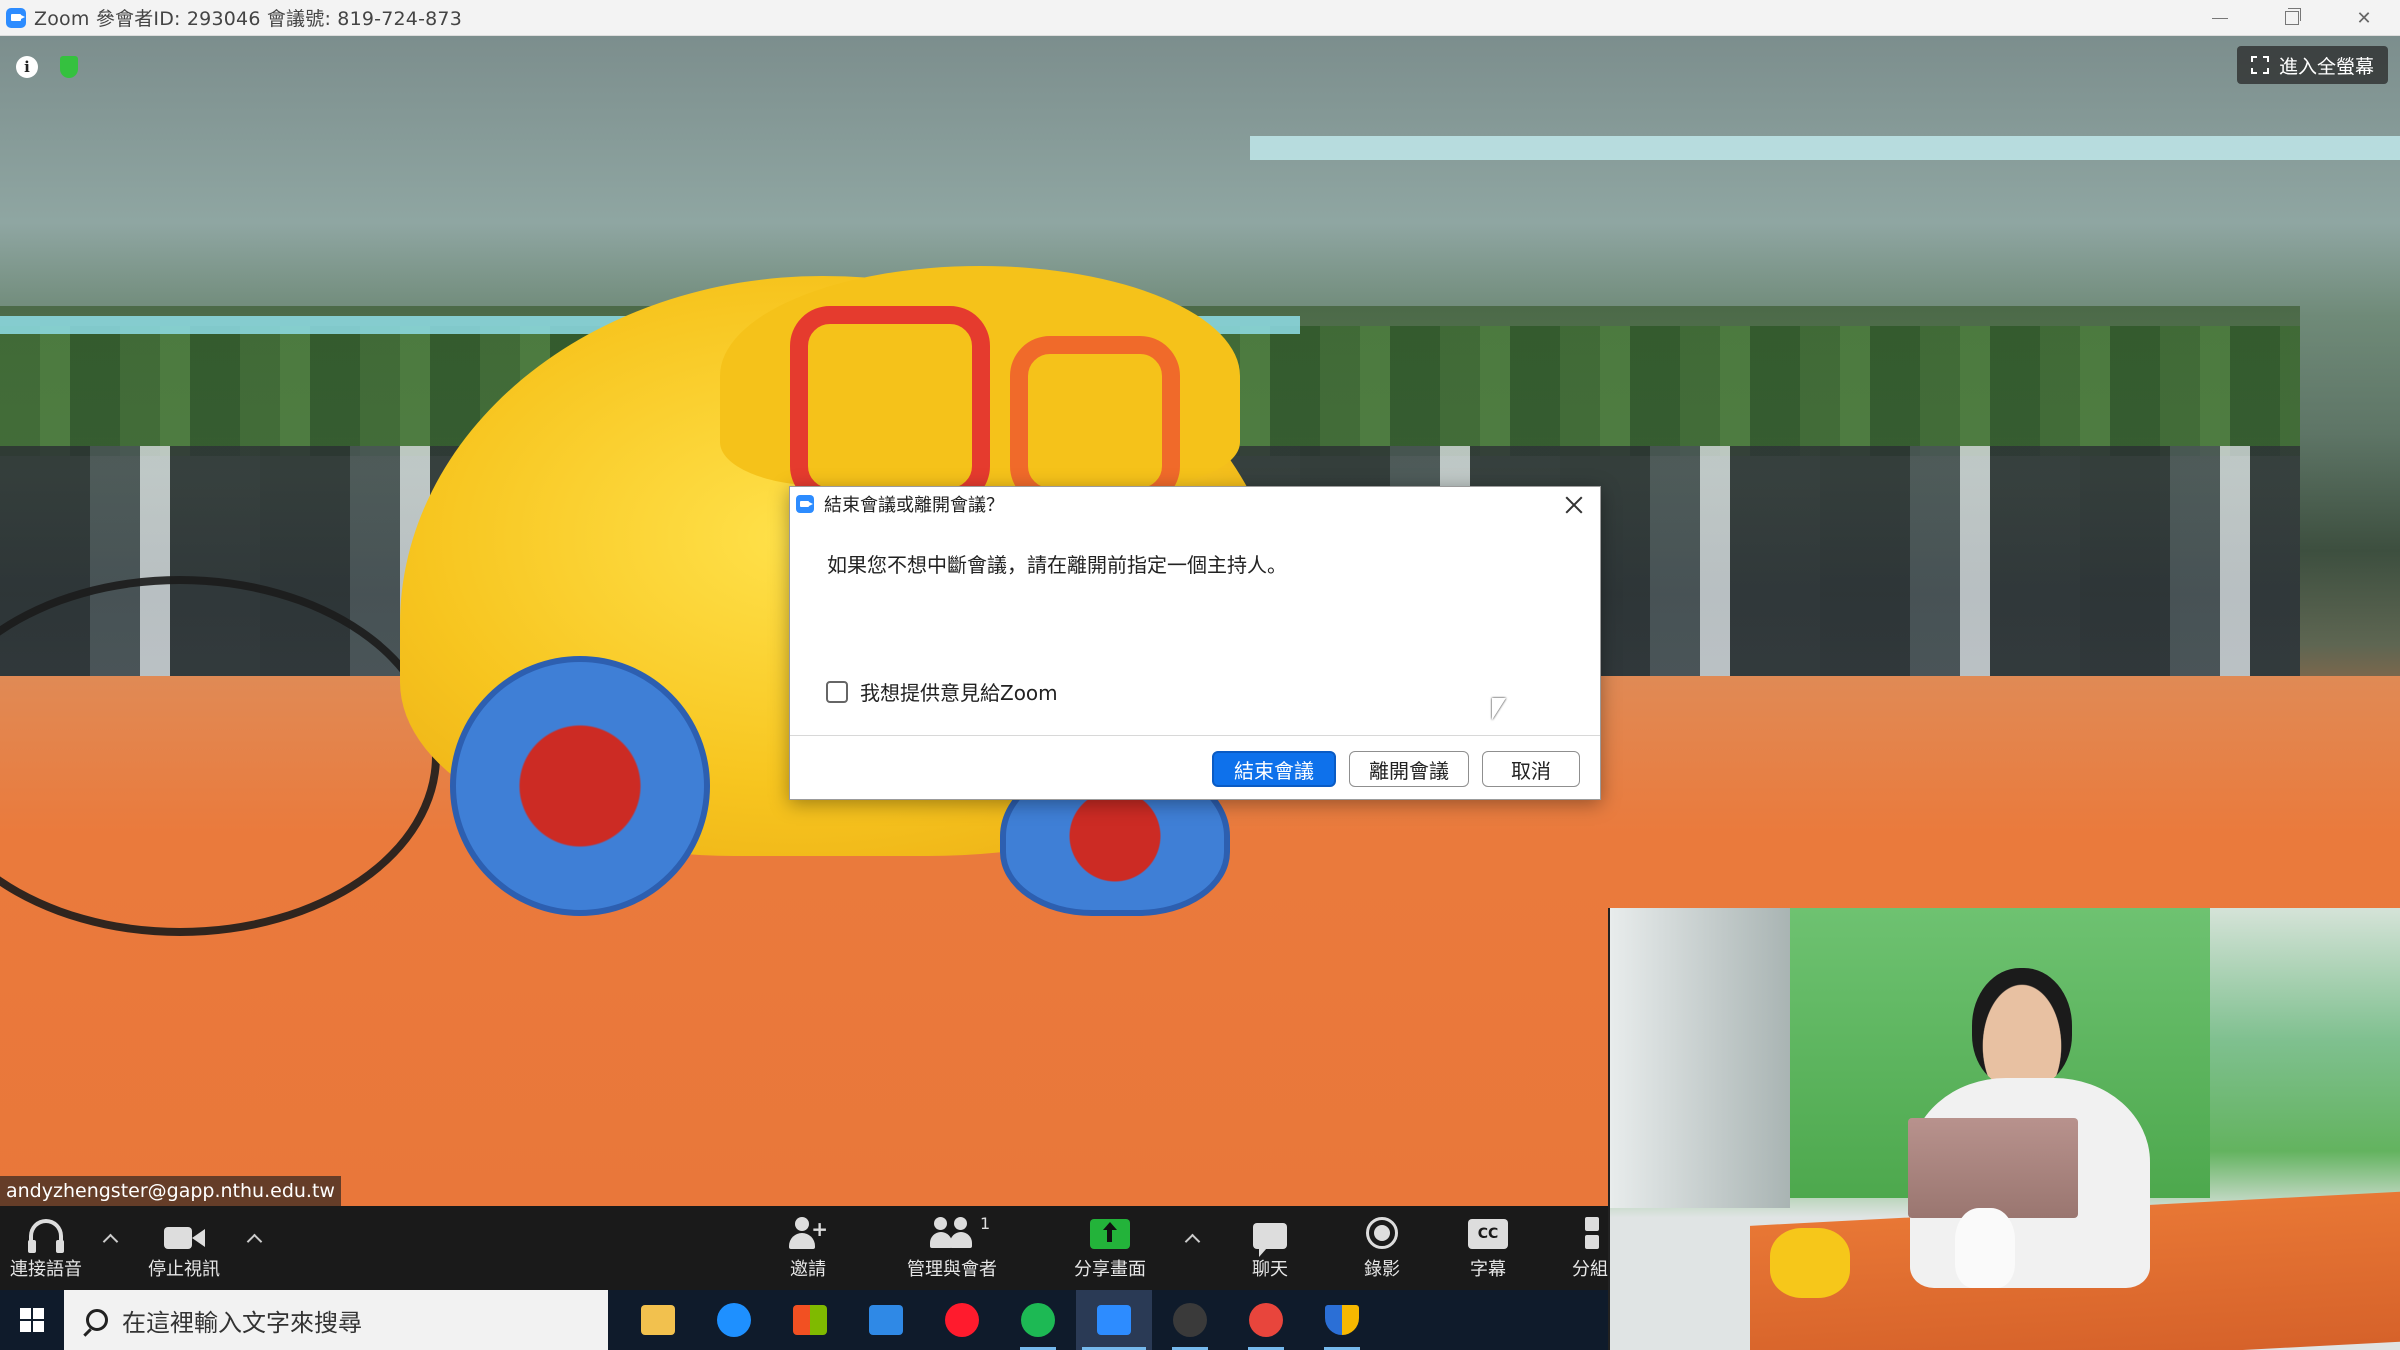 Image resolution: width=2400 pixels, height=1350 pixels. What do you see at coordinates (808, 1233) in the screenshot?
I see `invite-person-icon: +` at bounding box center [808, 1233].